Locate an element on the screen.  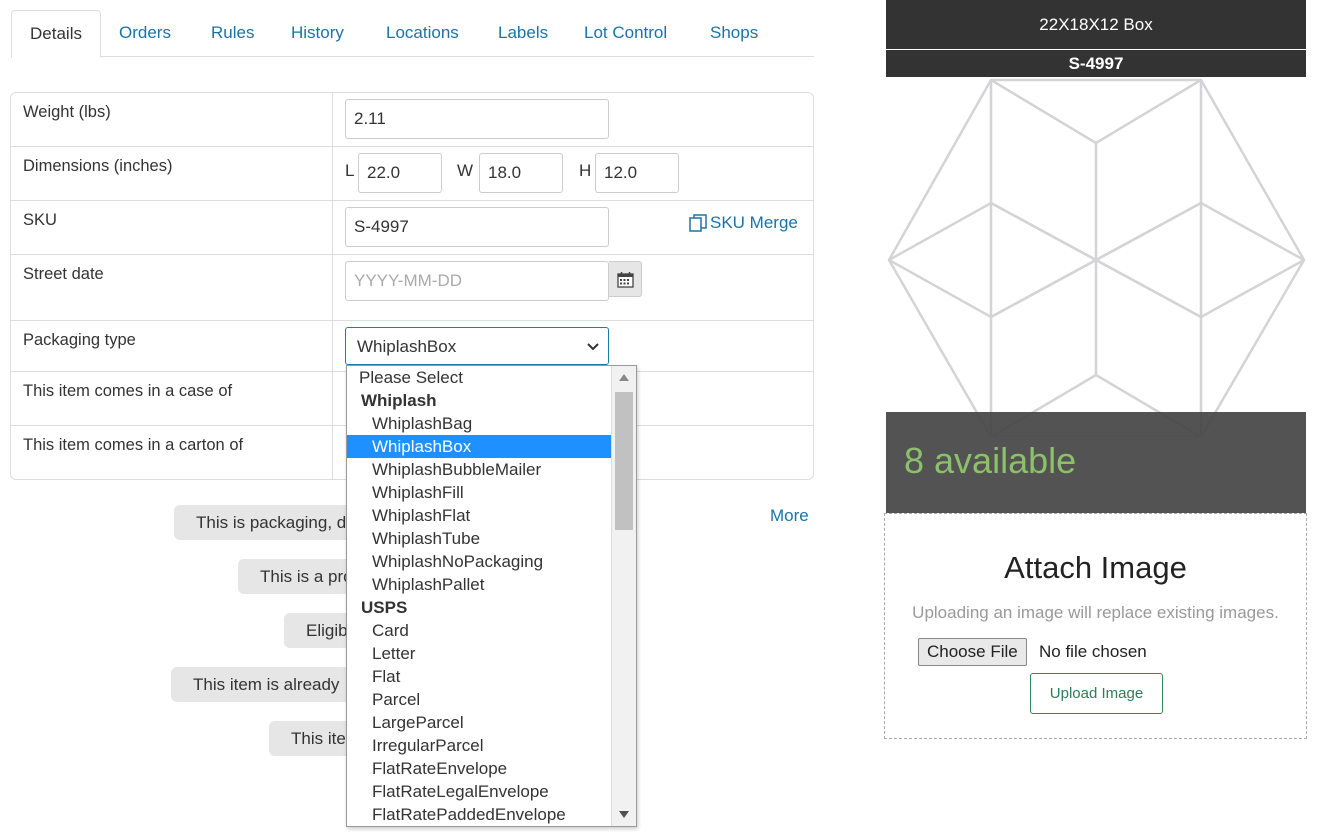
chevron-down-icon is located at coordinates (593, 347).